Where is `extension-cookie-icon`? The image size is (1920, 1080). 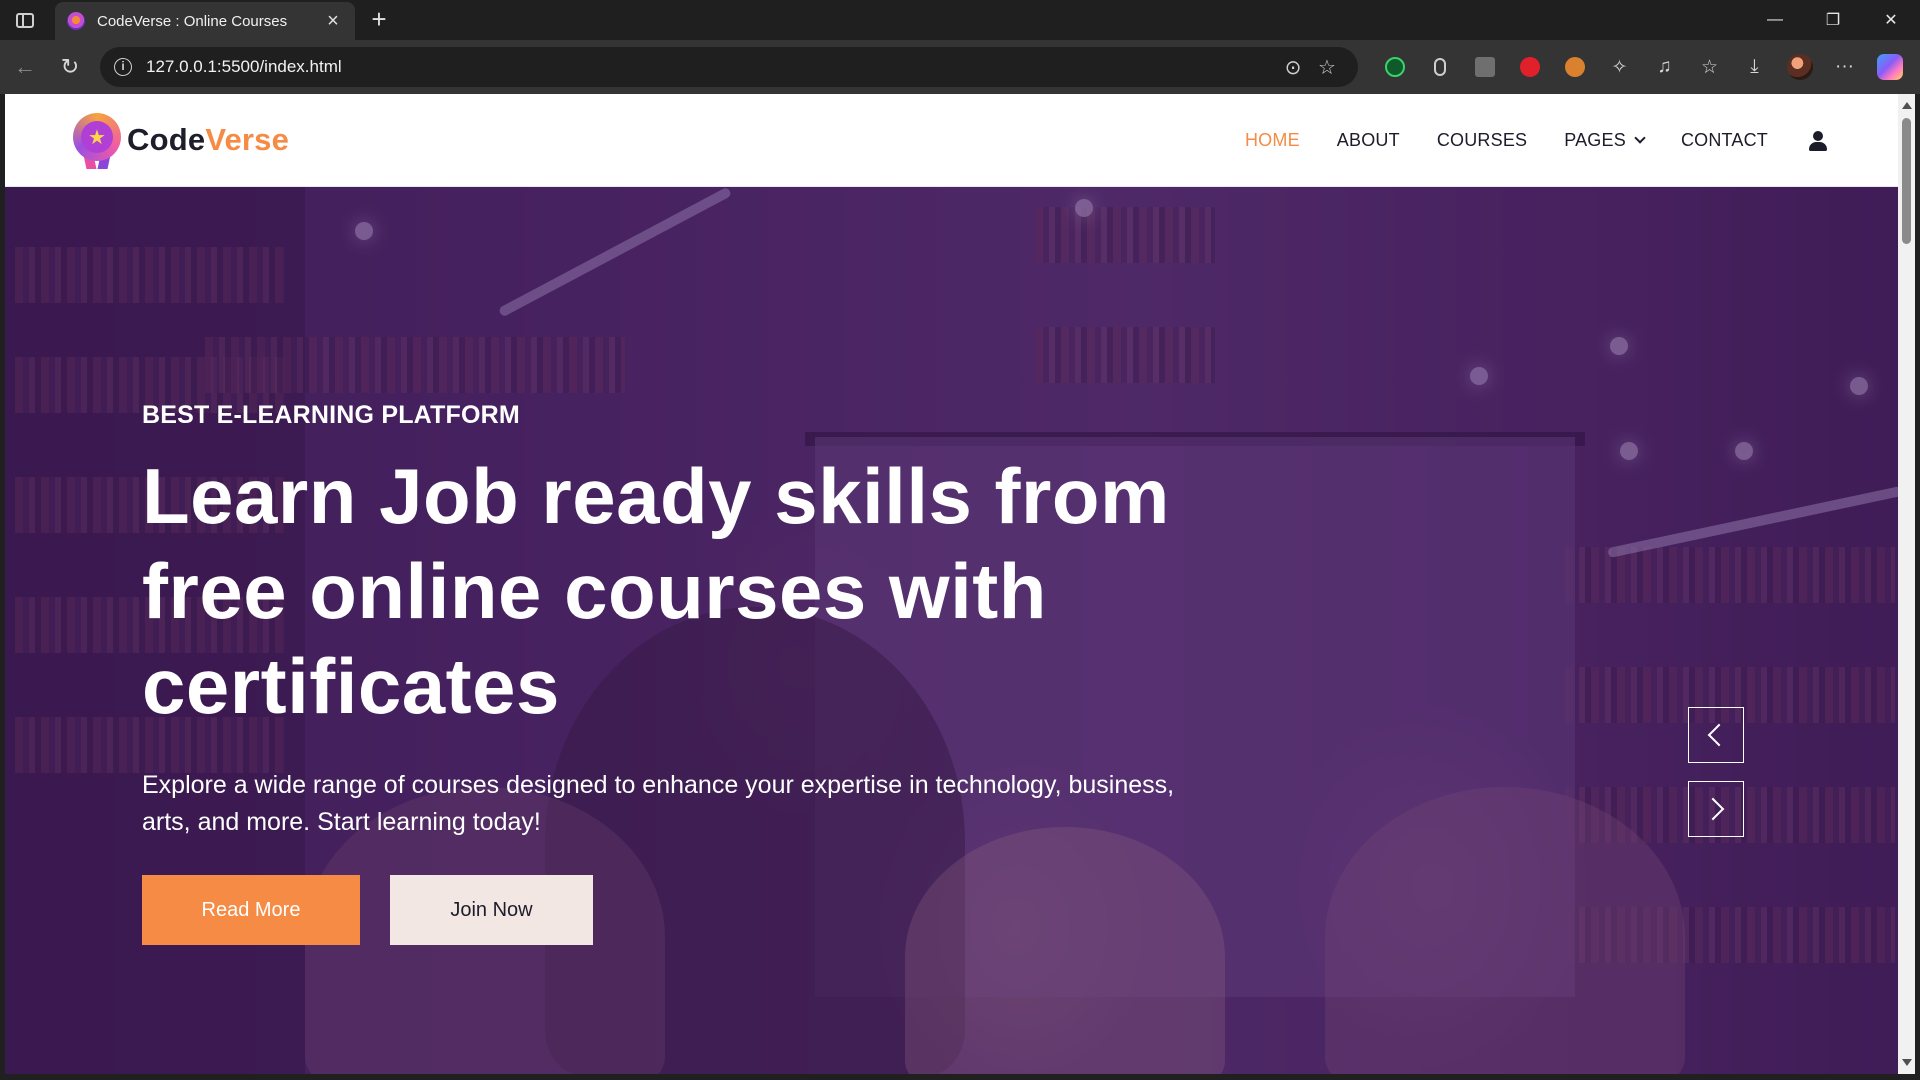 extension-cookie-icon is located at coordinates (1574, 67).